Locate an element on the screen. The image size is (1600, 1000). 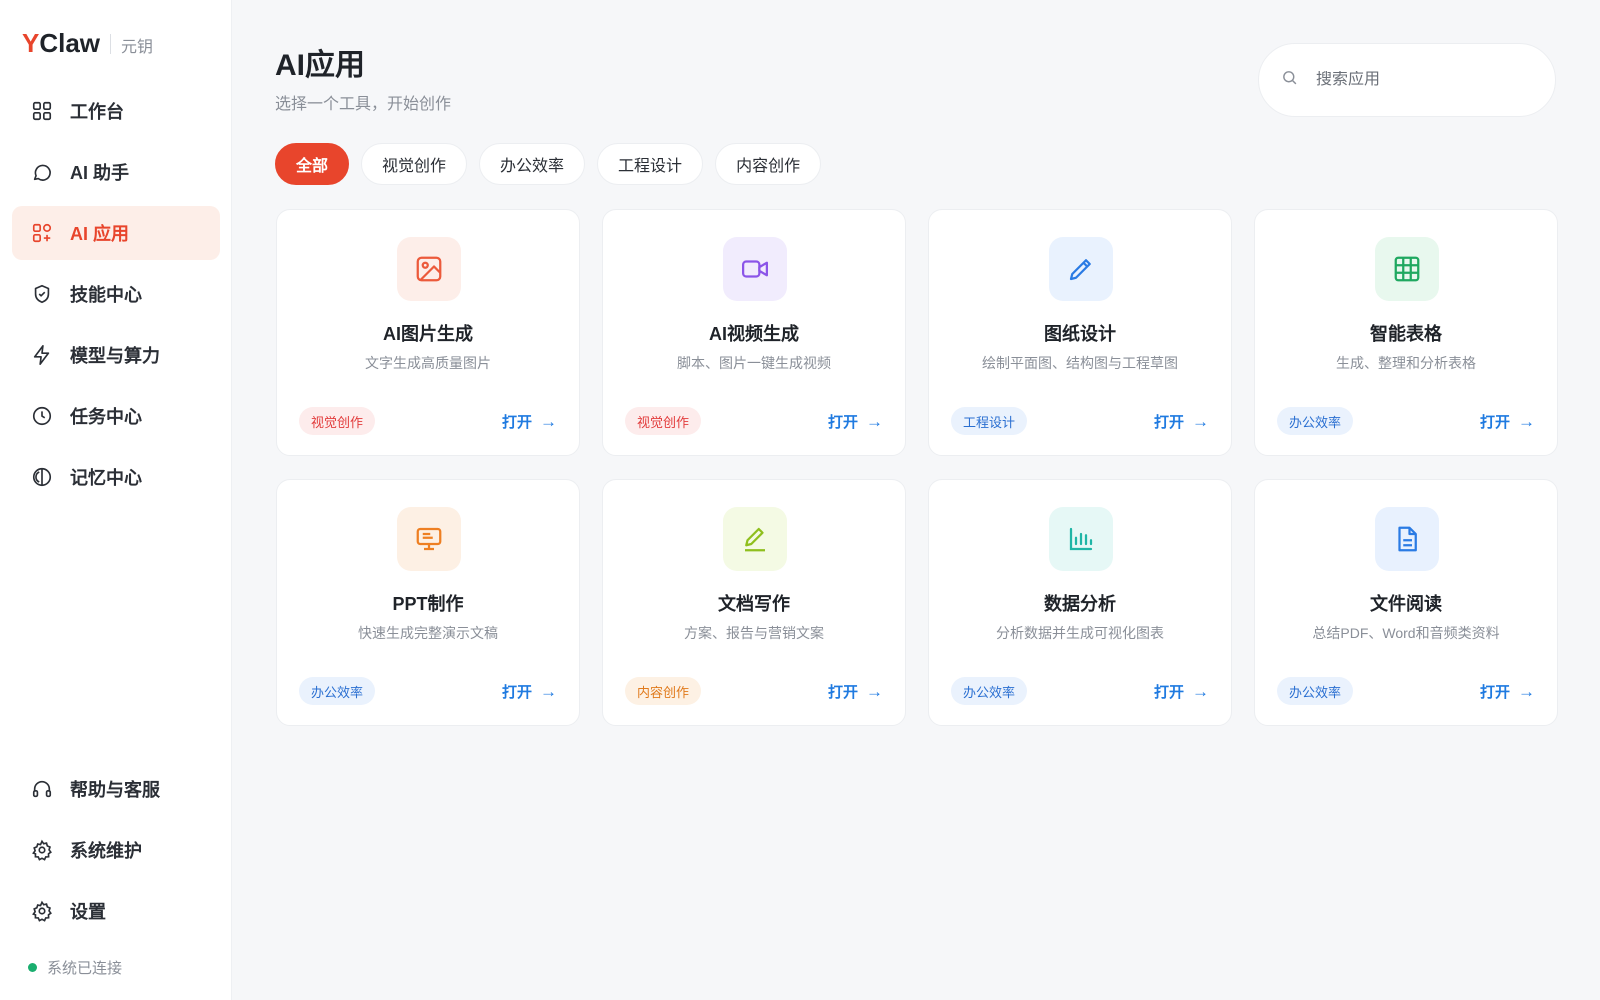
sidebar-item-label: 技能中心 is located at coordinates (106, 295).